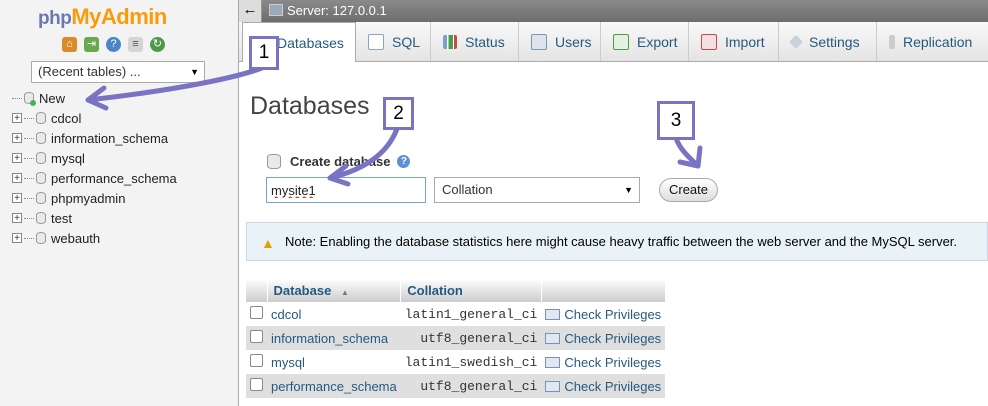  Describe the element at coordinates (398, 113) in the screenshot. I see `annotation-badge-2: 2` at that location.